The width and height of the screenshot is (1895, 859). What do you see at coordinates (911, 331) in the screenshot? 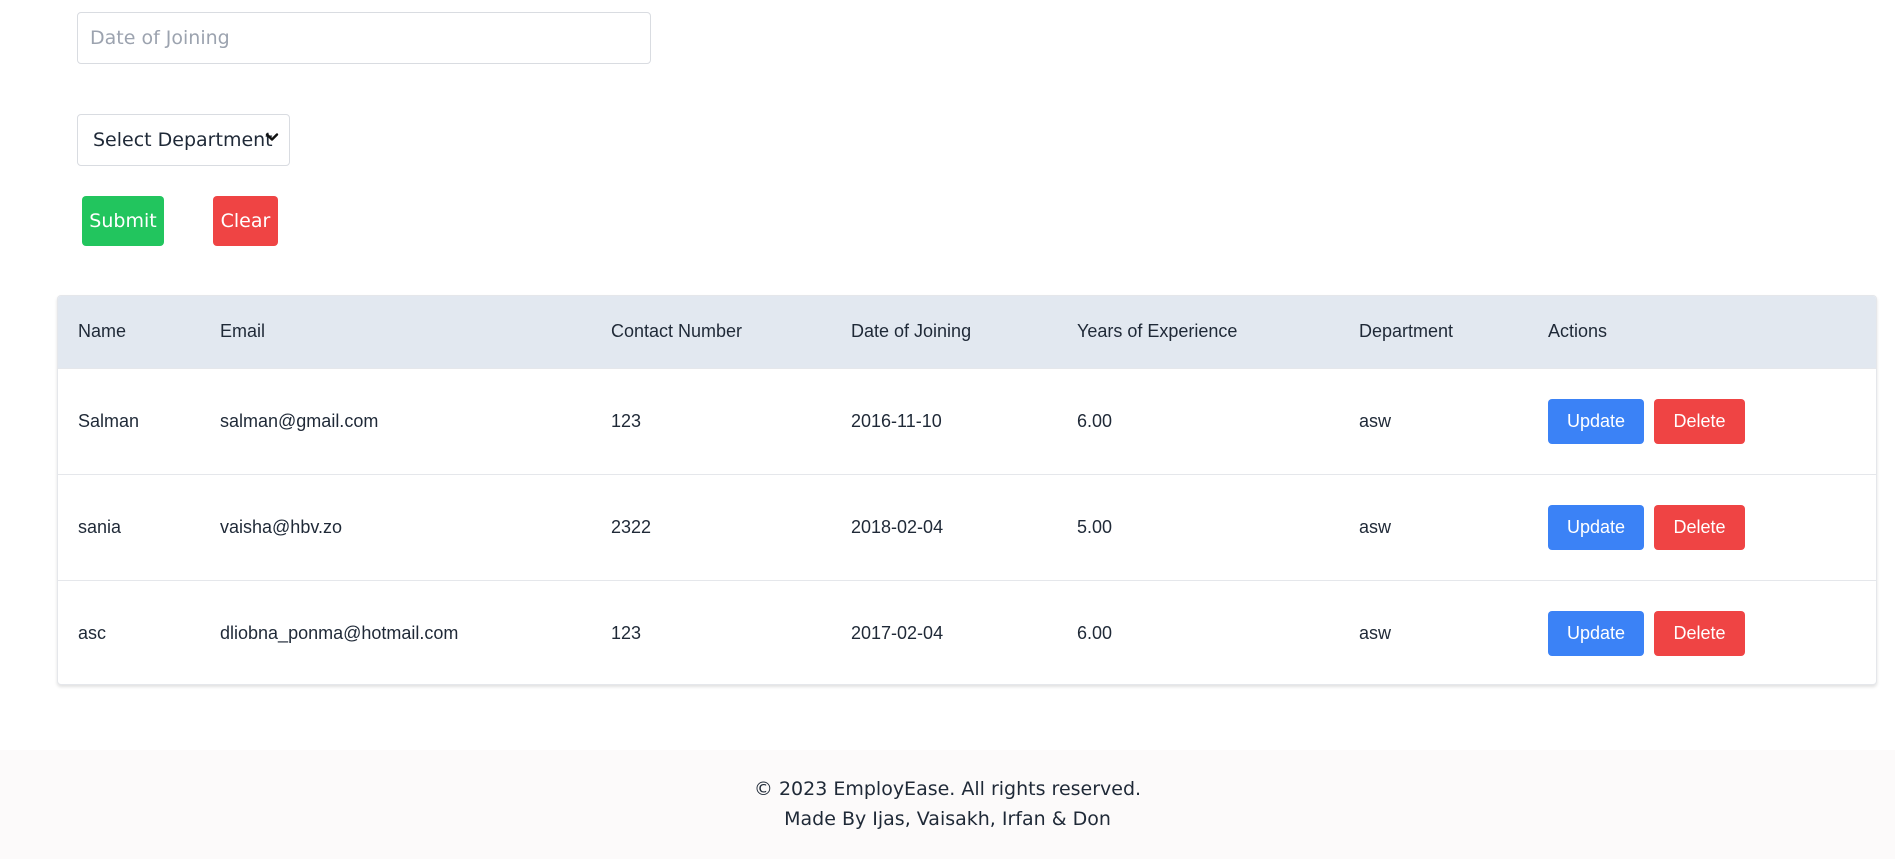
I see `header-date-of-joining: Date of Joining` at bounding box center [911, 331].